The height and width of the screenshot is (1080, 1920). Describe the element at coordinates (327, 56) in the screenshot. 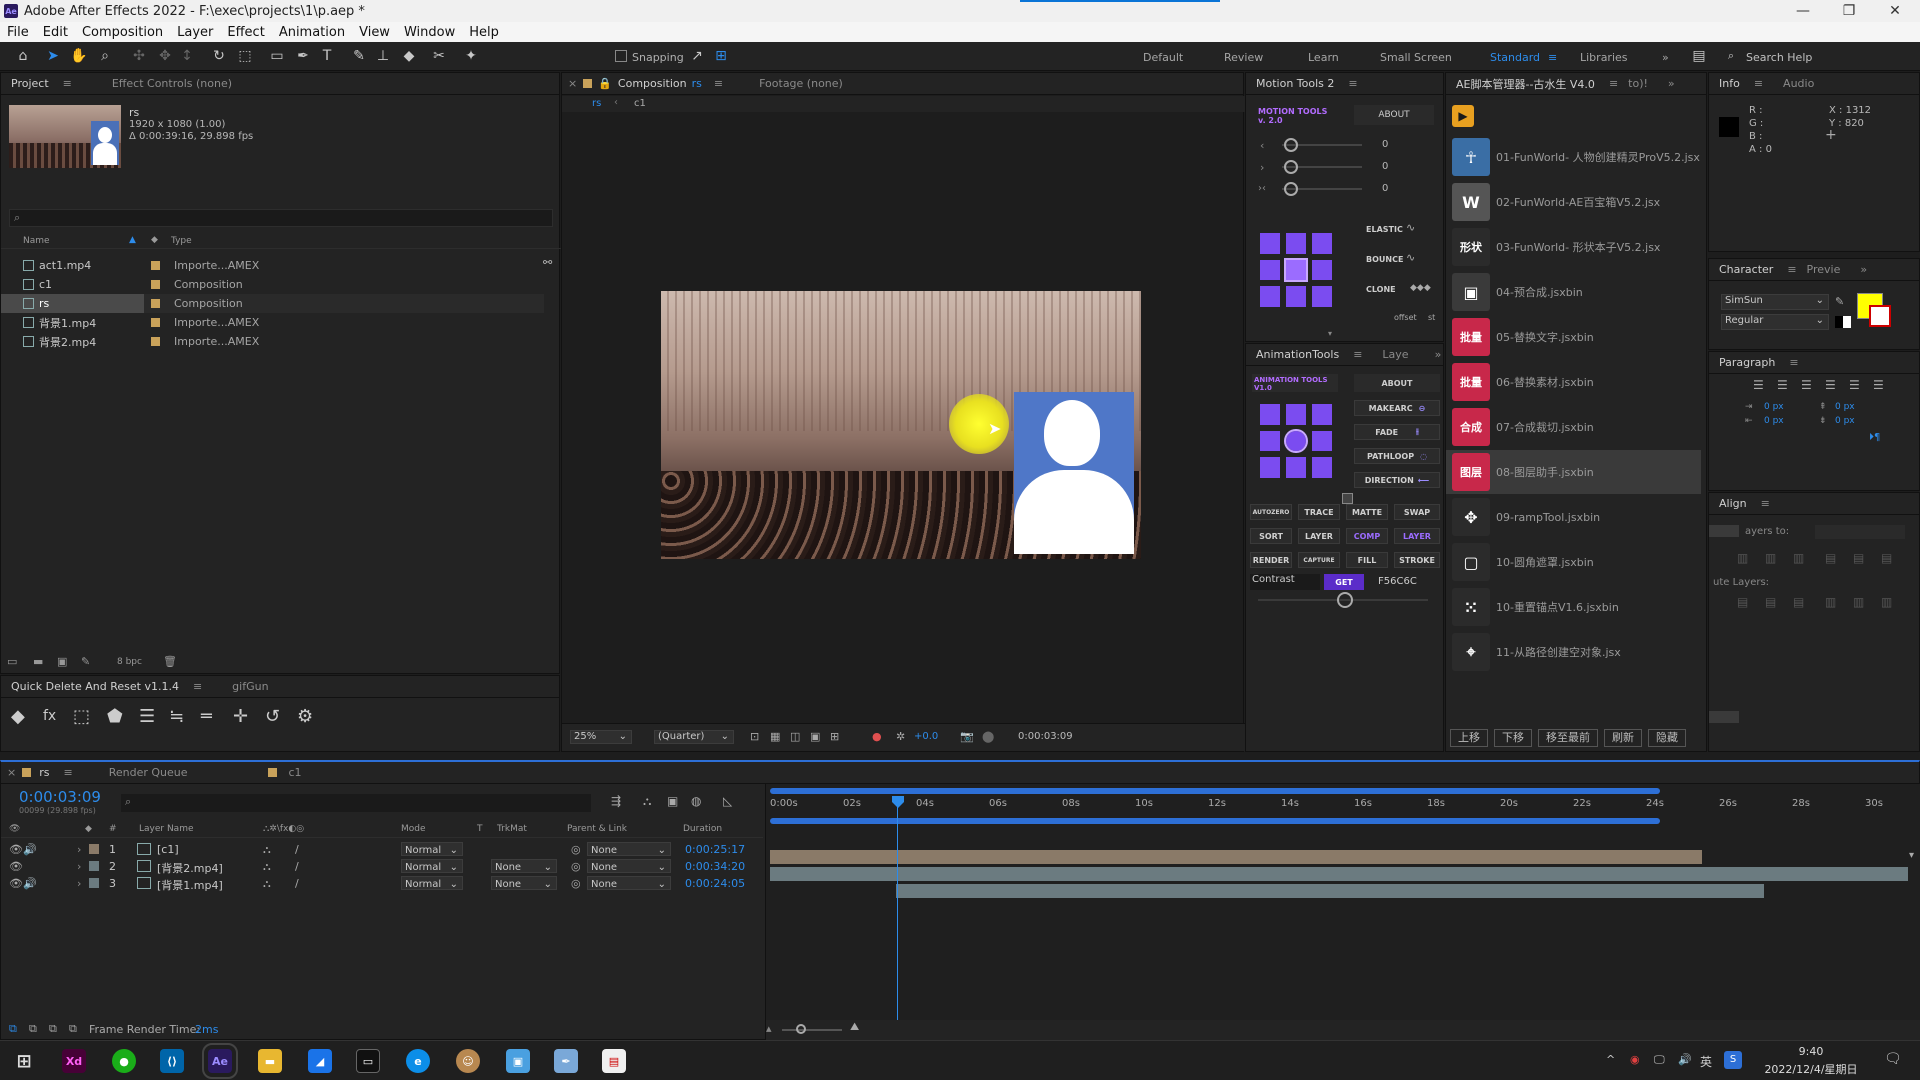

I see `type-tool-icon: T` at that location.